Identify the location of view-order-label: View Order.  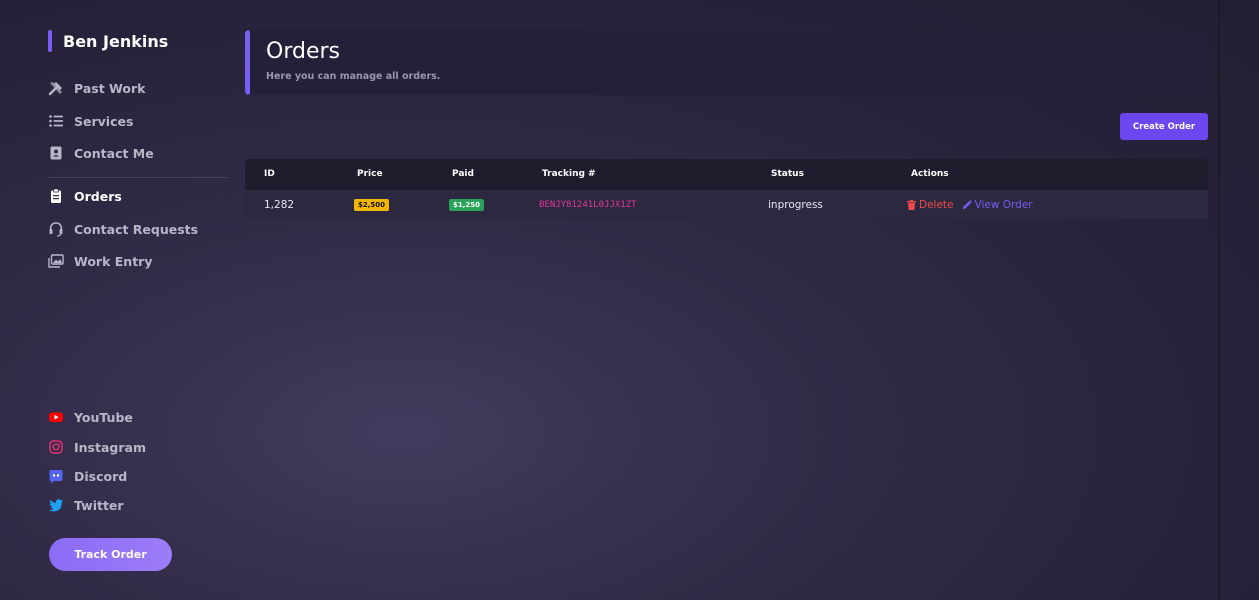
(1003, 204).